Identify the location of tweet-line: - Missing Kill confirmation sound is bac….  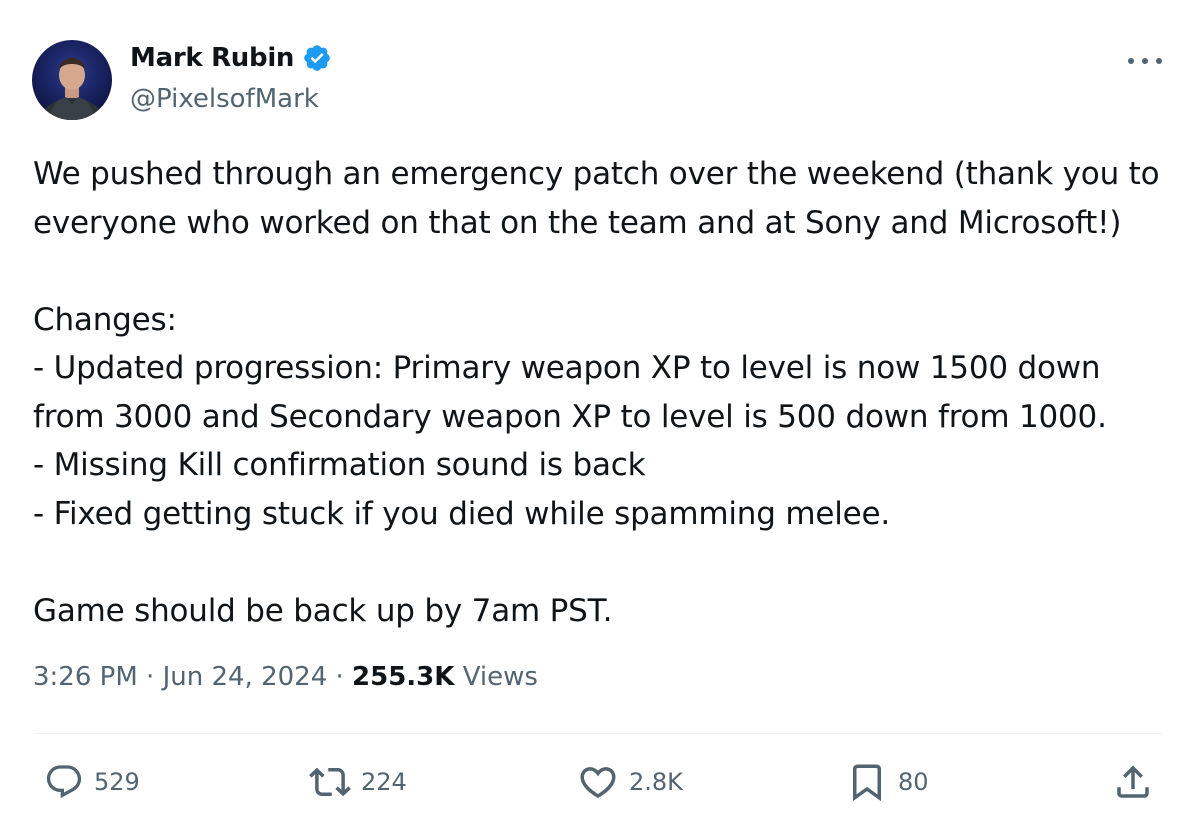
(339, 465).